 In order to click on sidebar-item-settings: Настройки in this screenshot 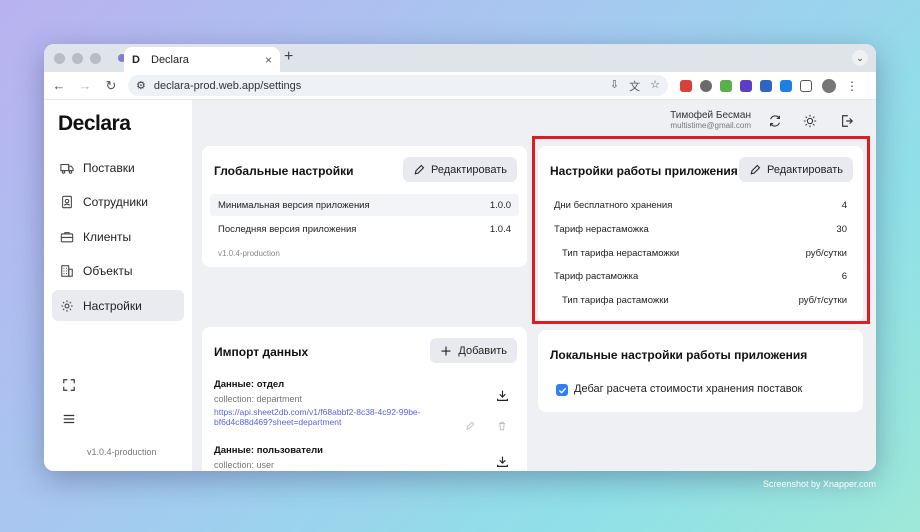, I will do `click(118, 306)`.